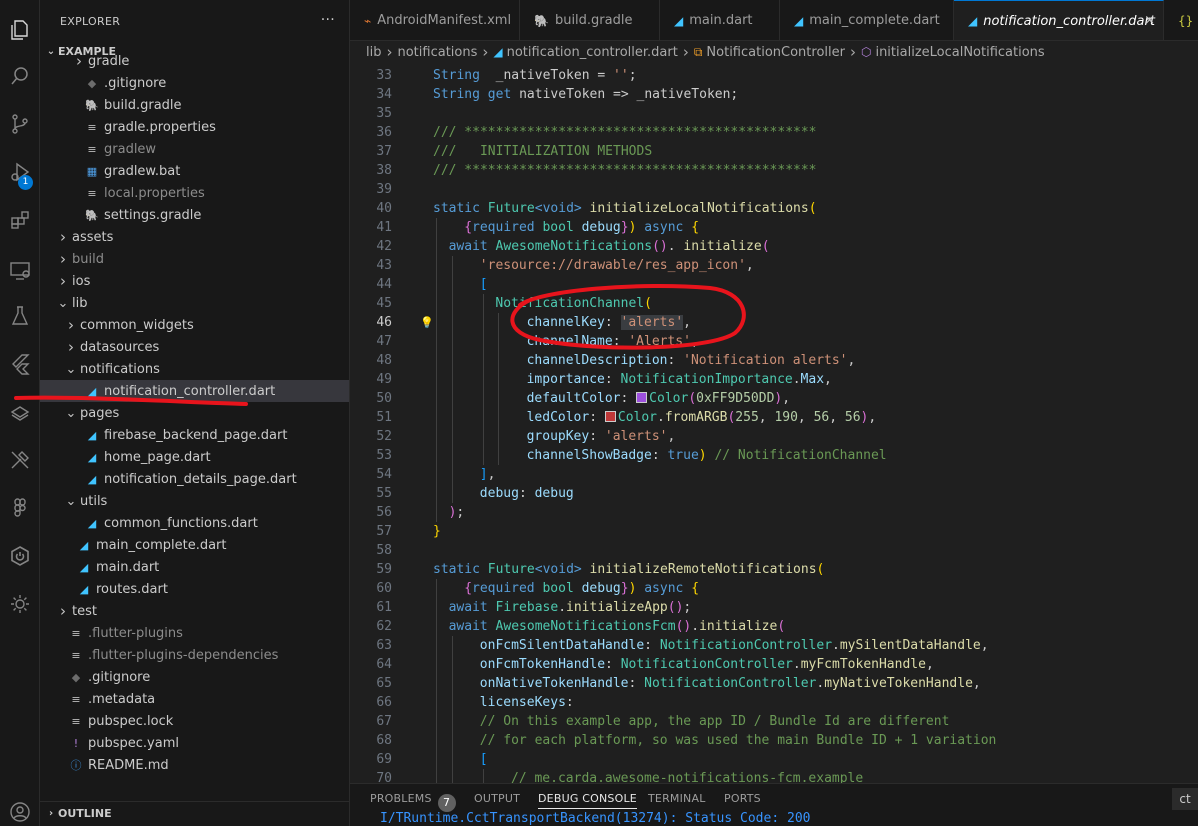 The width and height of the screenshot is (1198, 826). What do you see at coordinates (194, 743) in the screenshot?
I see `file-item: ! pubspec.yaml` at bounding box center [194, 743].